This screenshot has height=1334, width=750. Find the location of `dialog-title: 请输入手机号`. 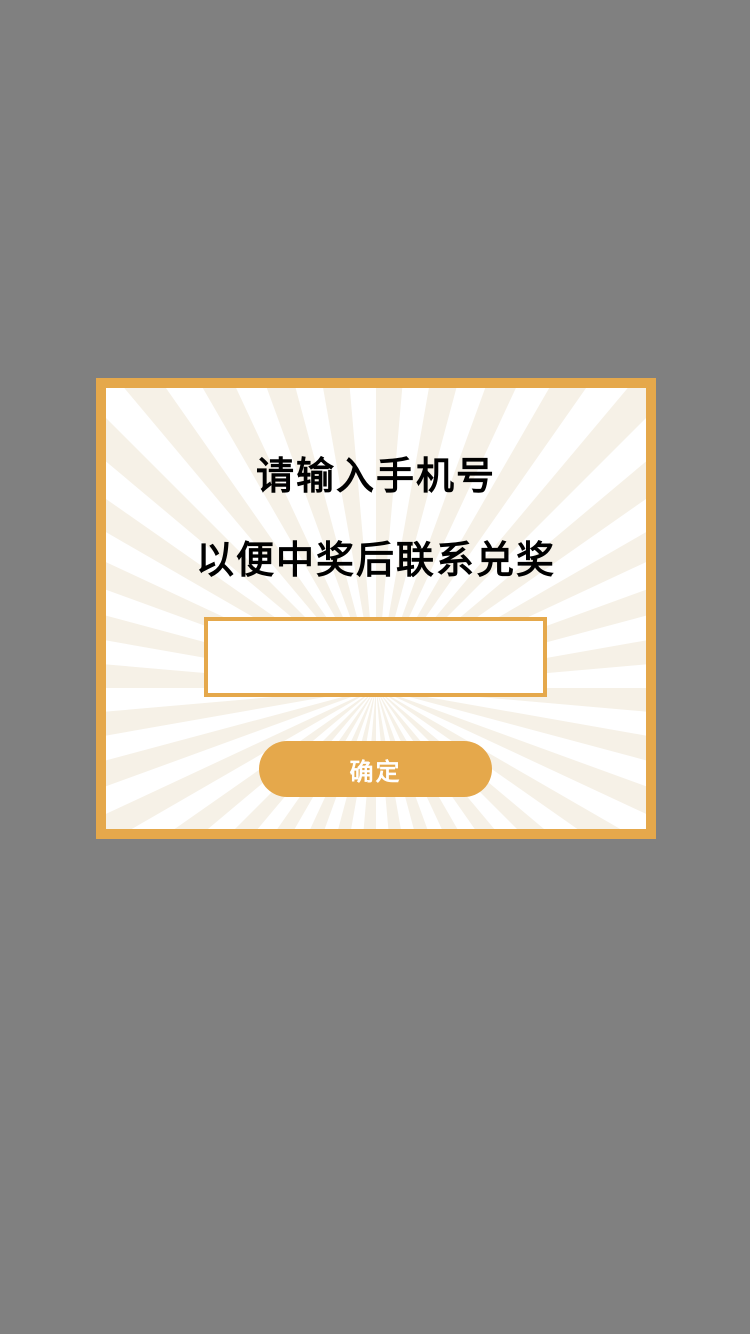

dialog-title: 请输入手机号 is located at coordinates (375, 475).